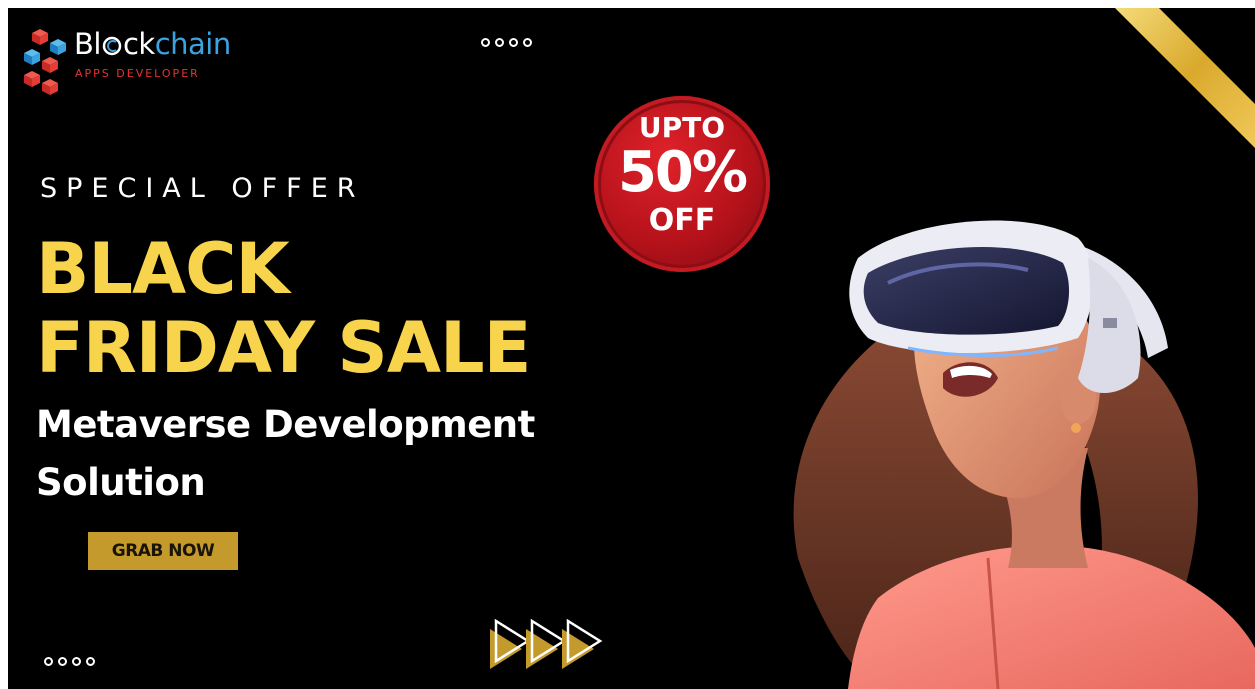  What do you see at coordinates (163, 551) in the screenshot?
I see `grab-now-button: GRAB NOW` at bounding box center [163, 551].